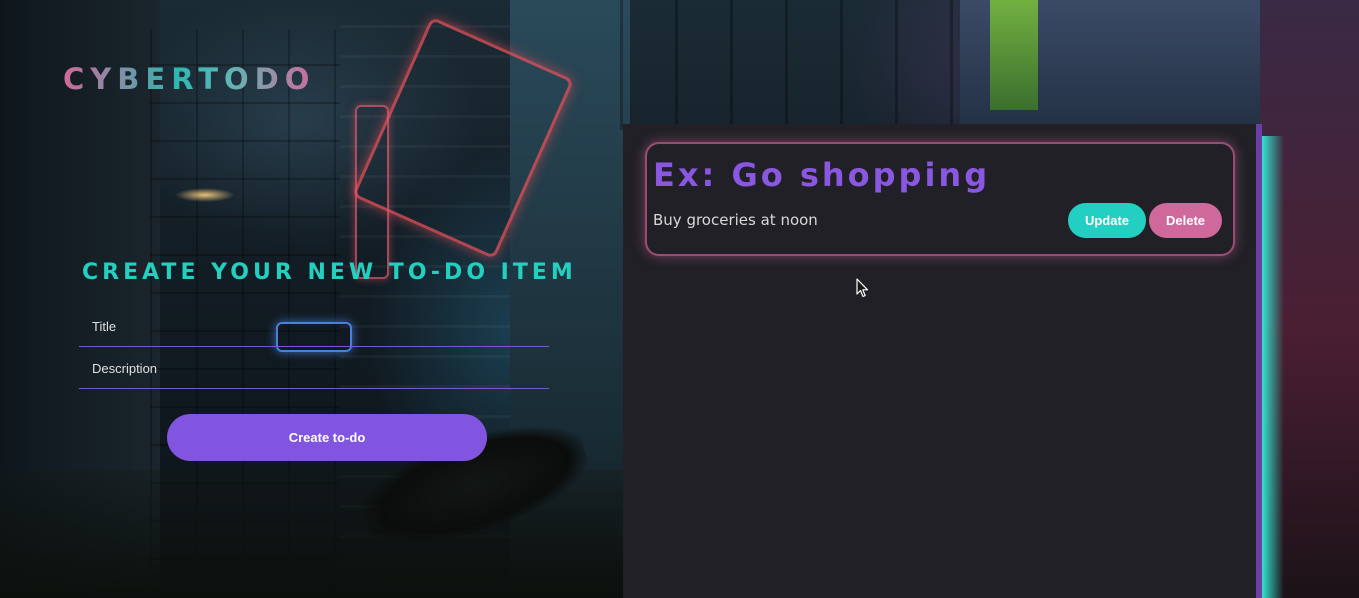 The height and width of the screenshot is (598, 1359). Describe the element at coordinates (800, 65) in the screenshot. I see `background-building` at that location.